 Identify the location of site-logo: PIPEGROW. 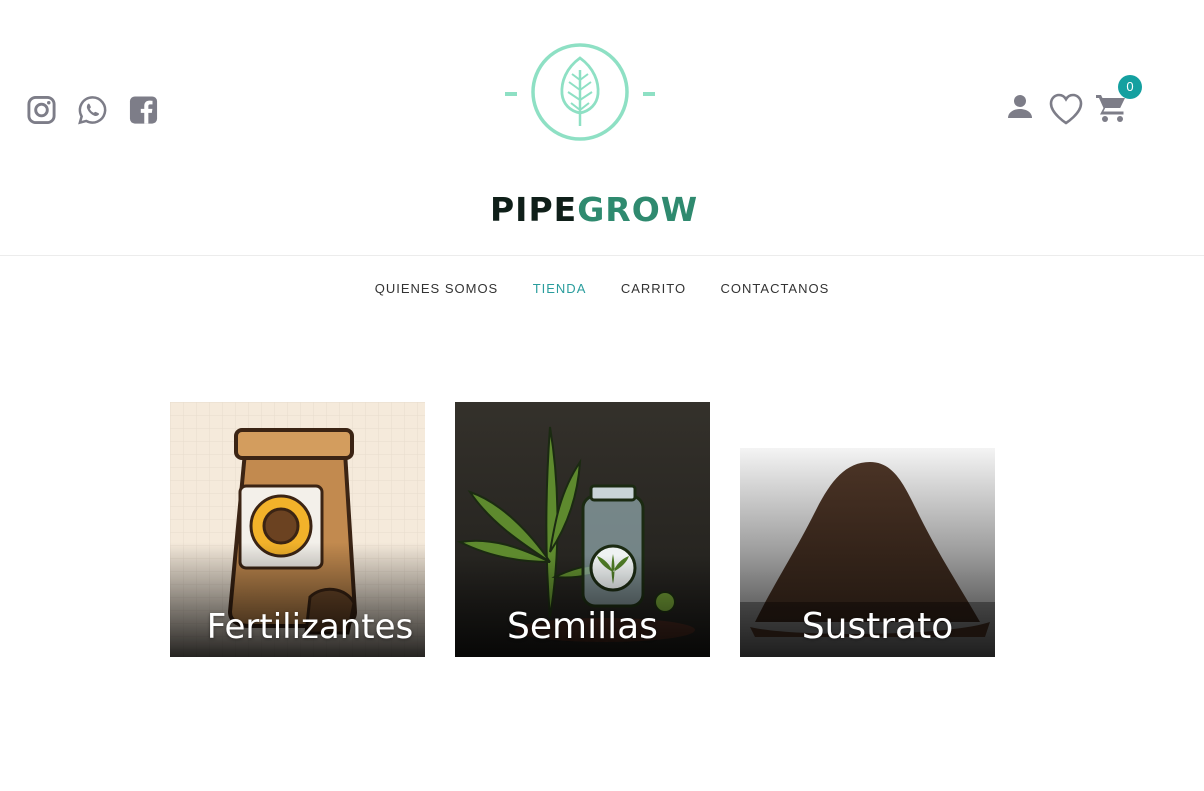
(593, 134).